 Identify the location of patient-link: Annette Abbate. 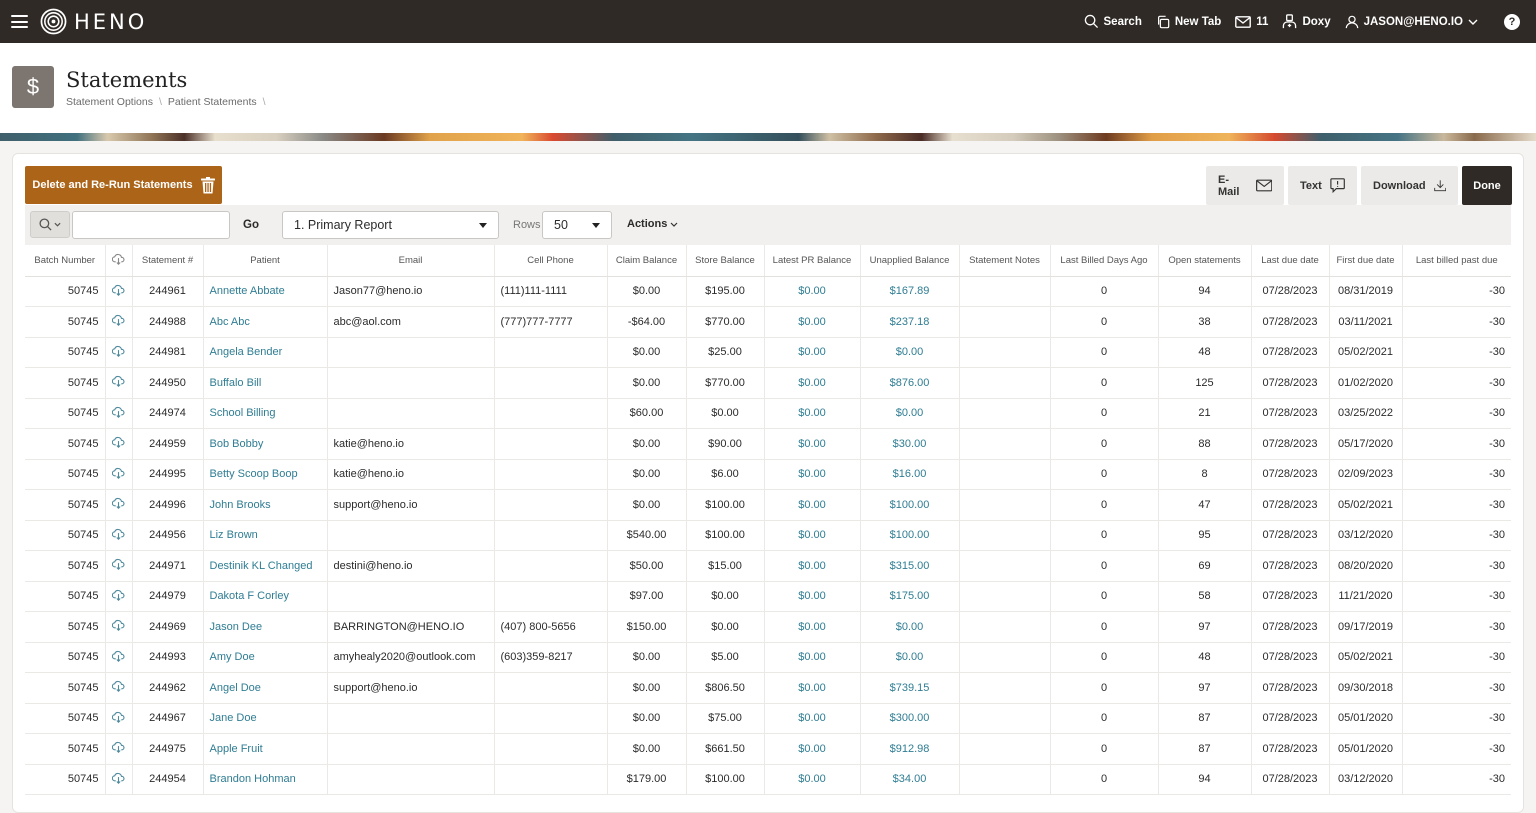
(247, 291).